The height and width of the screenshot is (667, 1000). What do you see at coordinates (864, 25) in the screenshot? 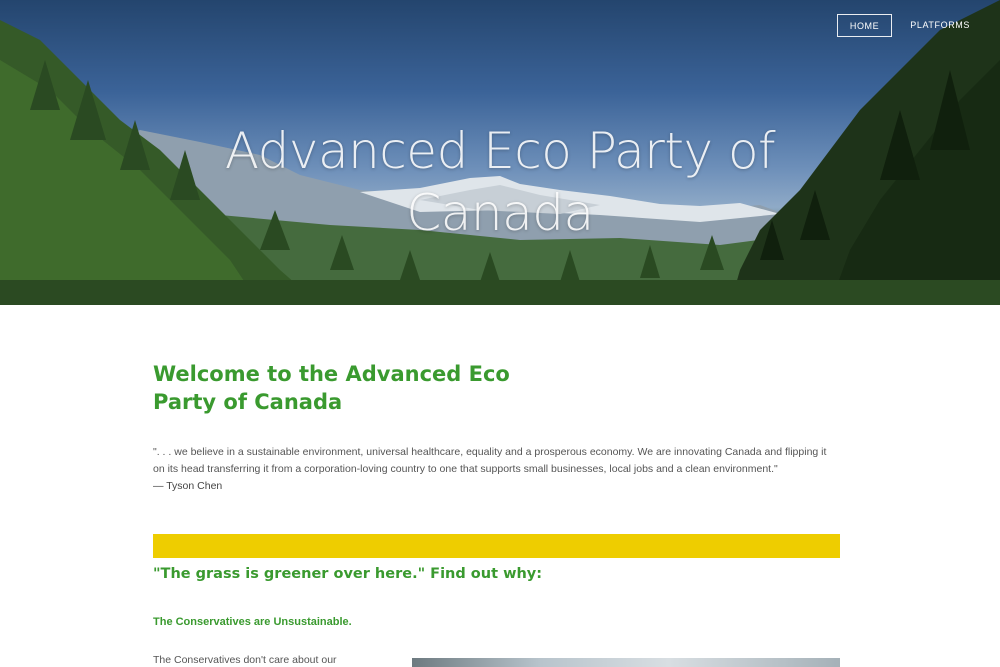
I see `nav-home-link: HOME` at bounding box center [864, 25].